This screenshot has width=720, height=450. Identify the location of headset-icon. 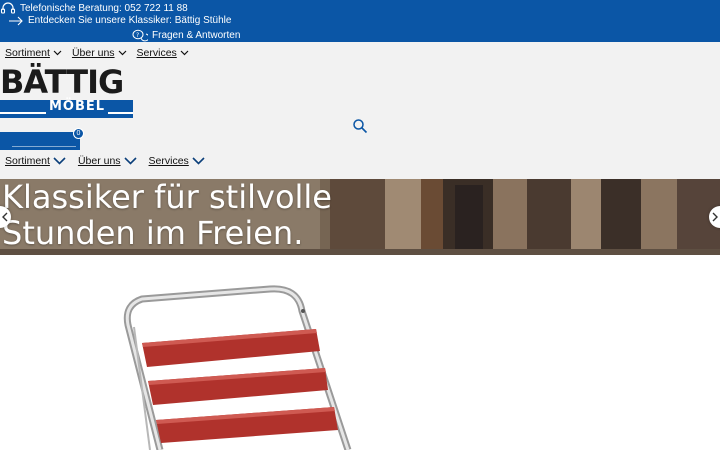
(8, 8).